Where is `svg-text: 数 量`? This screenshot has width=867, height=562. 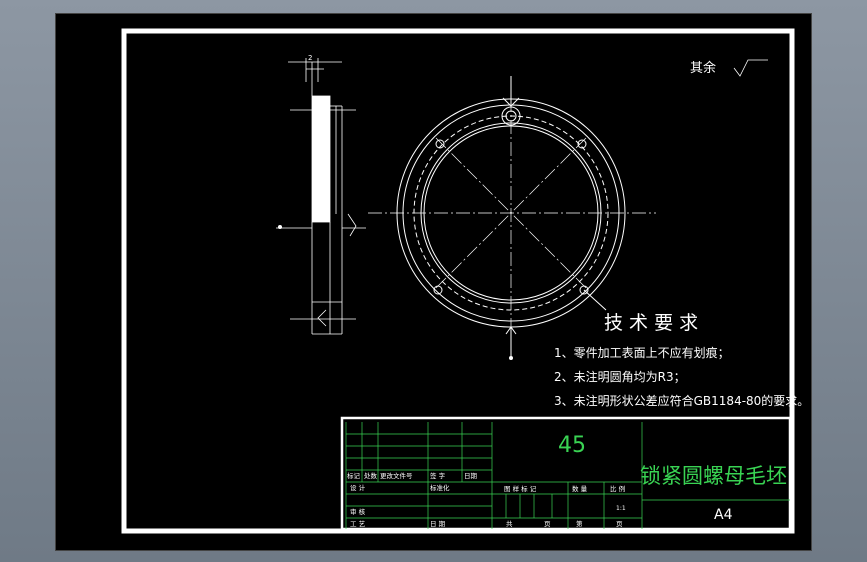
svg-text: 数 量 is located at coordinates (580, 488).